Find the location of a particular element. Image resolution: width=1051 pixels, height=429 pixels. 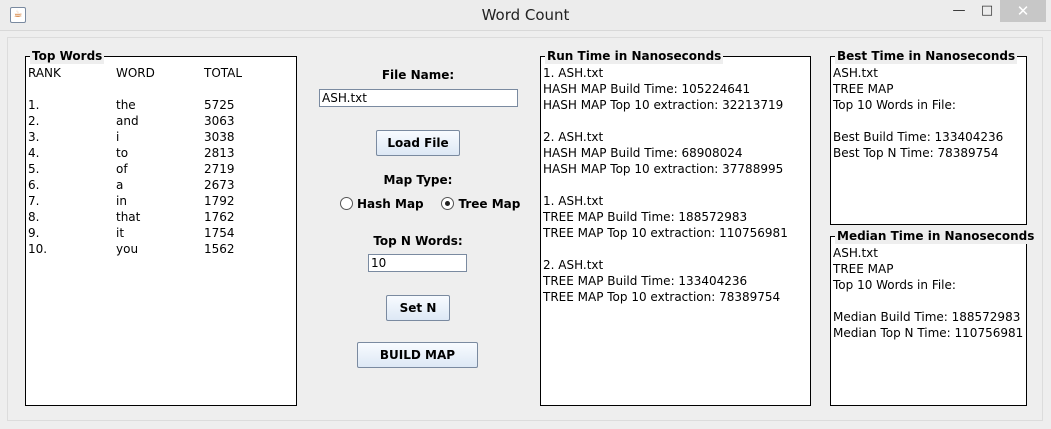

top-words-legend: Top Words is located at coordinates (67, 56).